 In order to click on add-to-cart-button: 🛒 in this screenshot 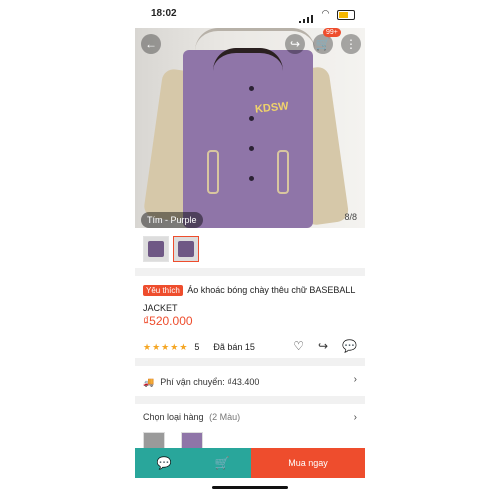, I will do `click(222, 463)`.